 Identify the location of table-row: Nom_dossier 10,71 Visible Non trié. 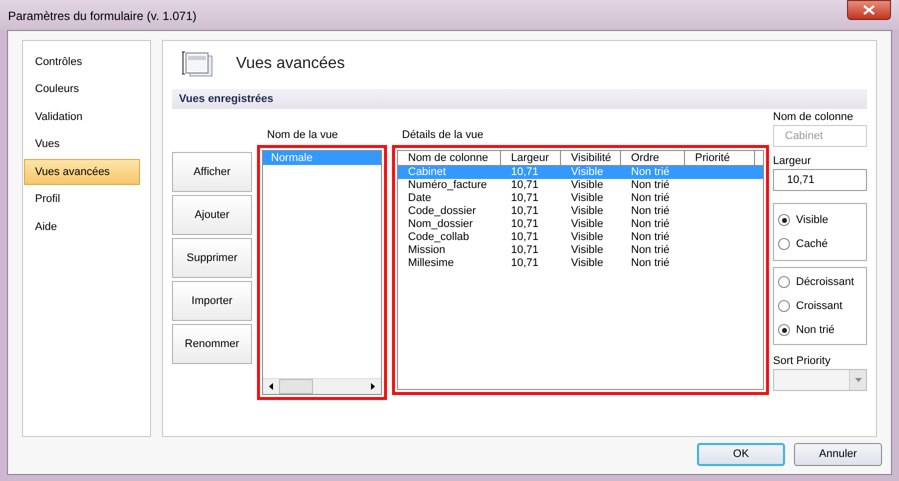
(580, 224).